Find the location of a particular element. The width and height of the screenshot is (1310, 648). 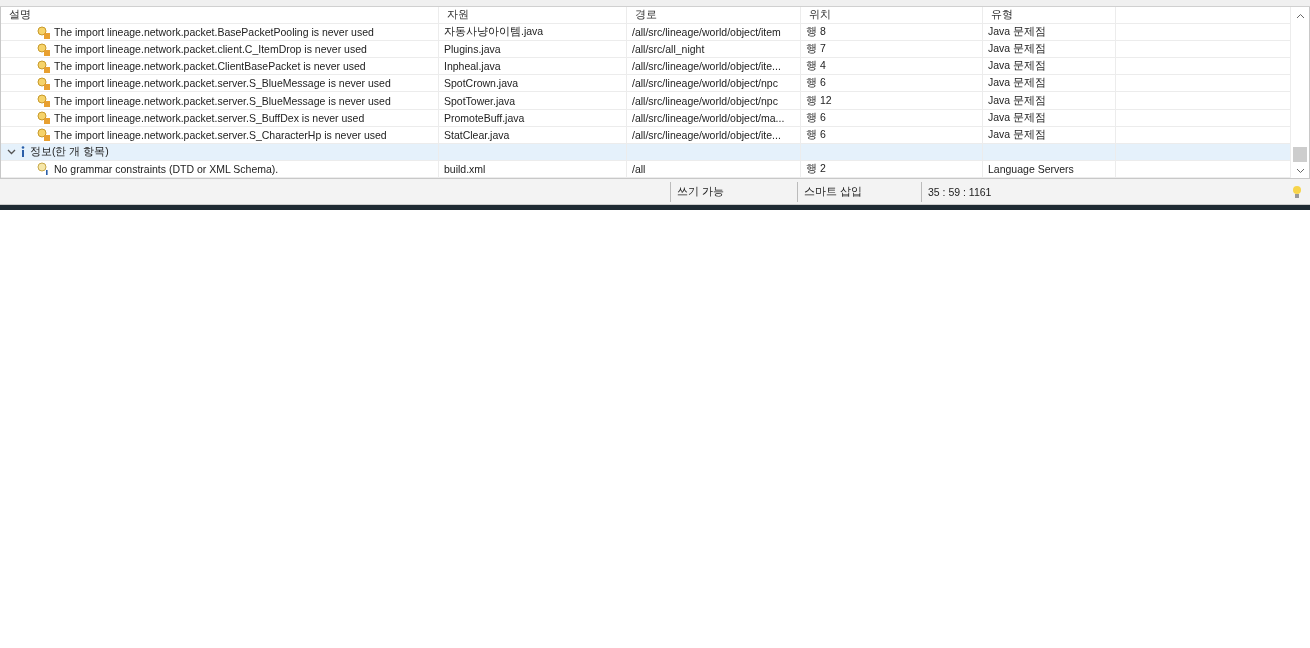

problem-description: The import lineage.network.packet.server.S_BuffDex is never used is located at coordinates (209, 117).